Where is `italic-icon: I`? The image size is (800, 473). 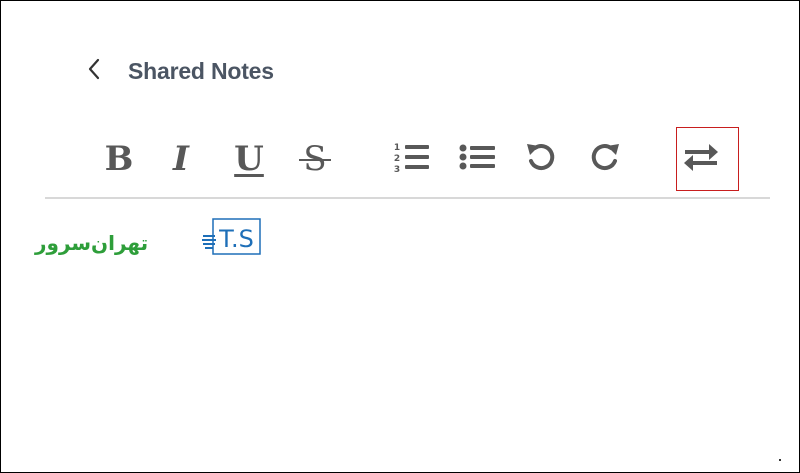 italic-icon: I is located at coordinates (181, 159).